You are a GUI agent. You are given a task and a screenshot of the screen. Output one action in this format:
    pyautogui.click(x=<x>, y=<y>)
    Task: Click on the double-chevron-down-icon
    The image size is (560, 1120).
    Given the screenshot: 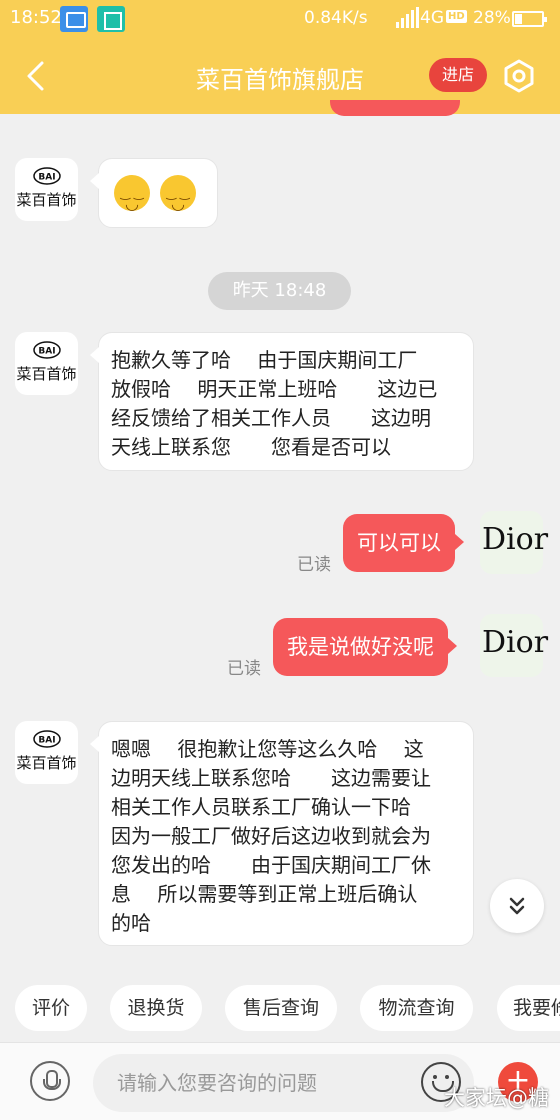 What is the action you would take?
    pyautogui.click(x=517, y=906)
    